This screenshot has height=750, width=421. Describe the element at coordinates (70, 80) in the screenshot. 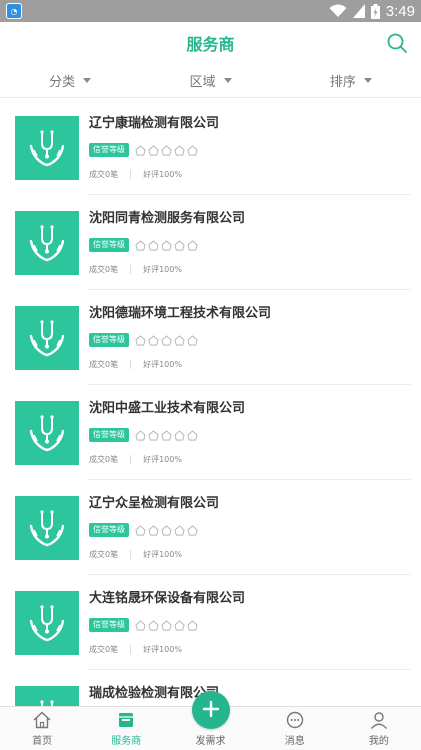

I see `filter-category: 分类` at that location.